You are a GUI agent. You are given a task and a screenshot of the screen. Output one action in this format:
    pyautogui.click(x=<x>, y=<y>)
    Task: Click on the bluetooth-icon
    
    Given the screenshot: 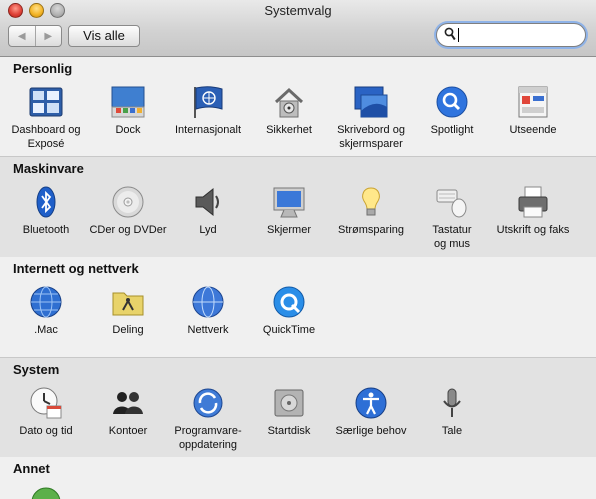 What is the action you would take?
    pyautogui.click(x=46, y=202)
    